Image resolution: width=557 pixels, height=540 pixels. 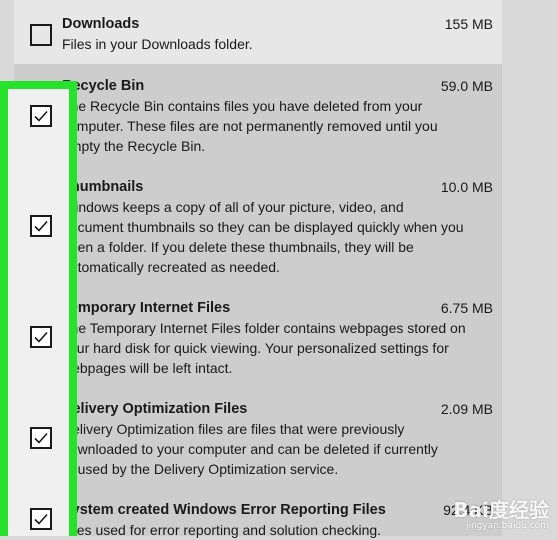 What do you see at coordinates (466, 187) in the screenshot?
I see `item-size: 10.0 MB` at bounding box center [466, 187].